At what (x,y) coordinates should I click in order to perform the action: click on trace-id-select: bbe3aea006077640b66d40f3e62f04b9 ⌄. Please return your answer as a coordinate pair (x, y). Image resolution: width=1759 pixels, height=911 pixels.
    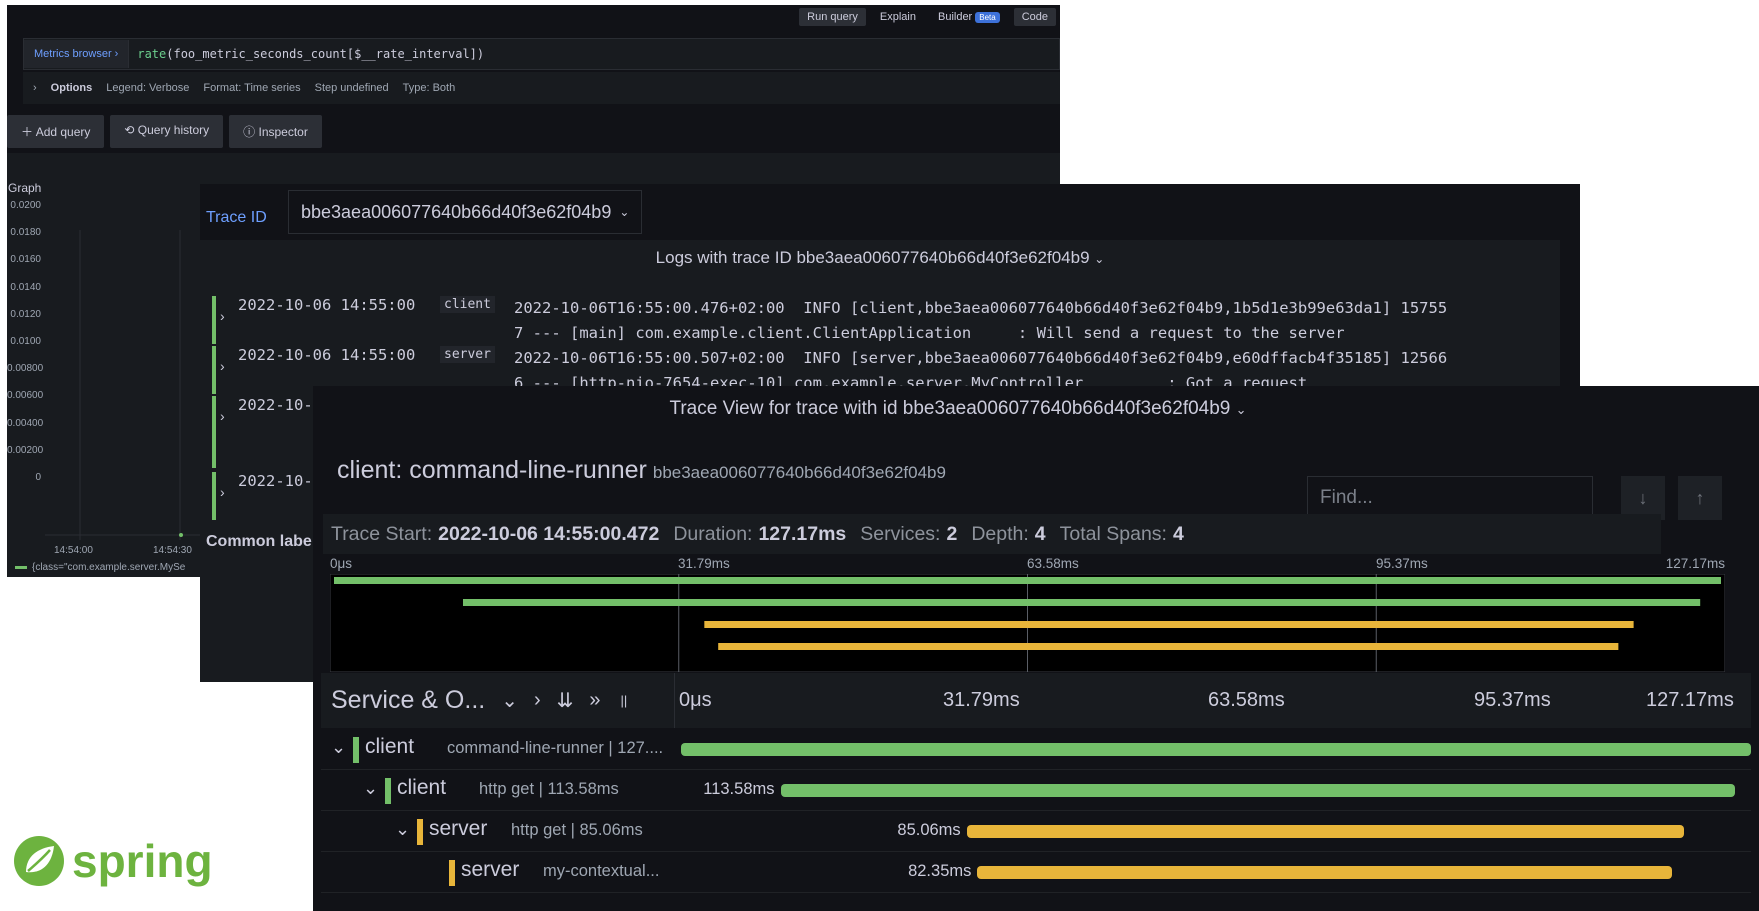
    Looking at the image, I should click on (465, 212).